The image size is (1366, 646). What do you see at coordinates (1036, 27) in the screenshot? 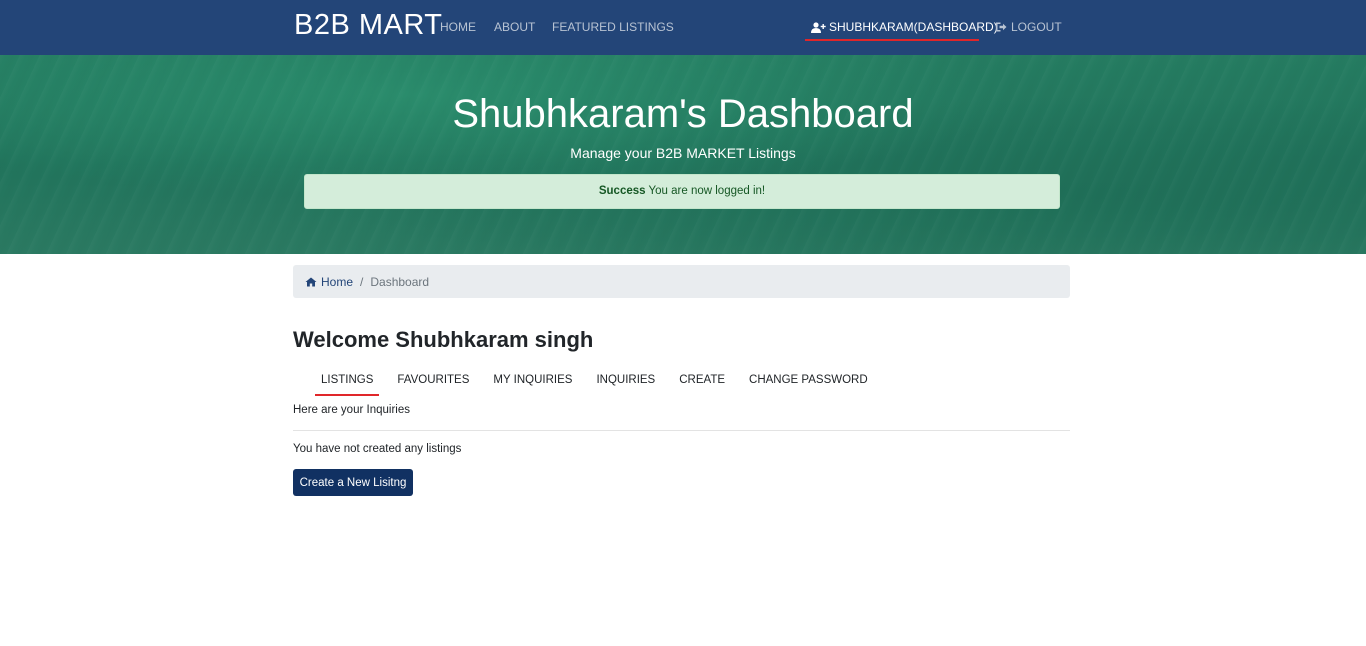
I see `nav-logout-label: LOGOUT` at bounding box center [1036, 27].